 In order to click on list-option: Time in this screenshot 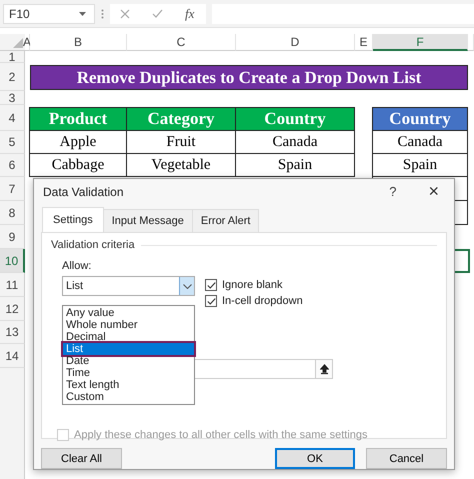, I will do `click(128, 373)`.